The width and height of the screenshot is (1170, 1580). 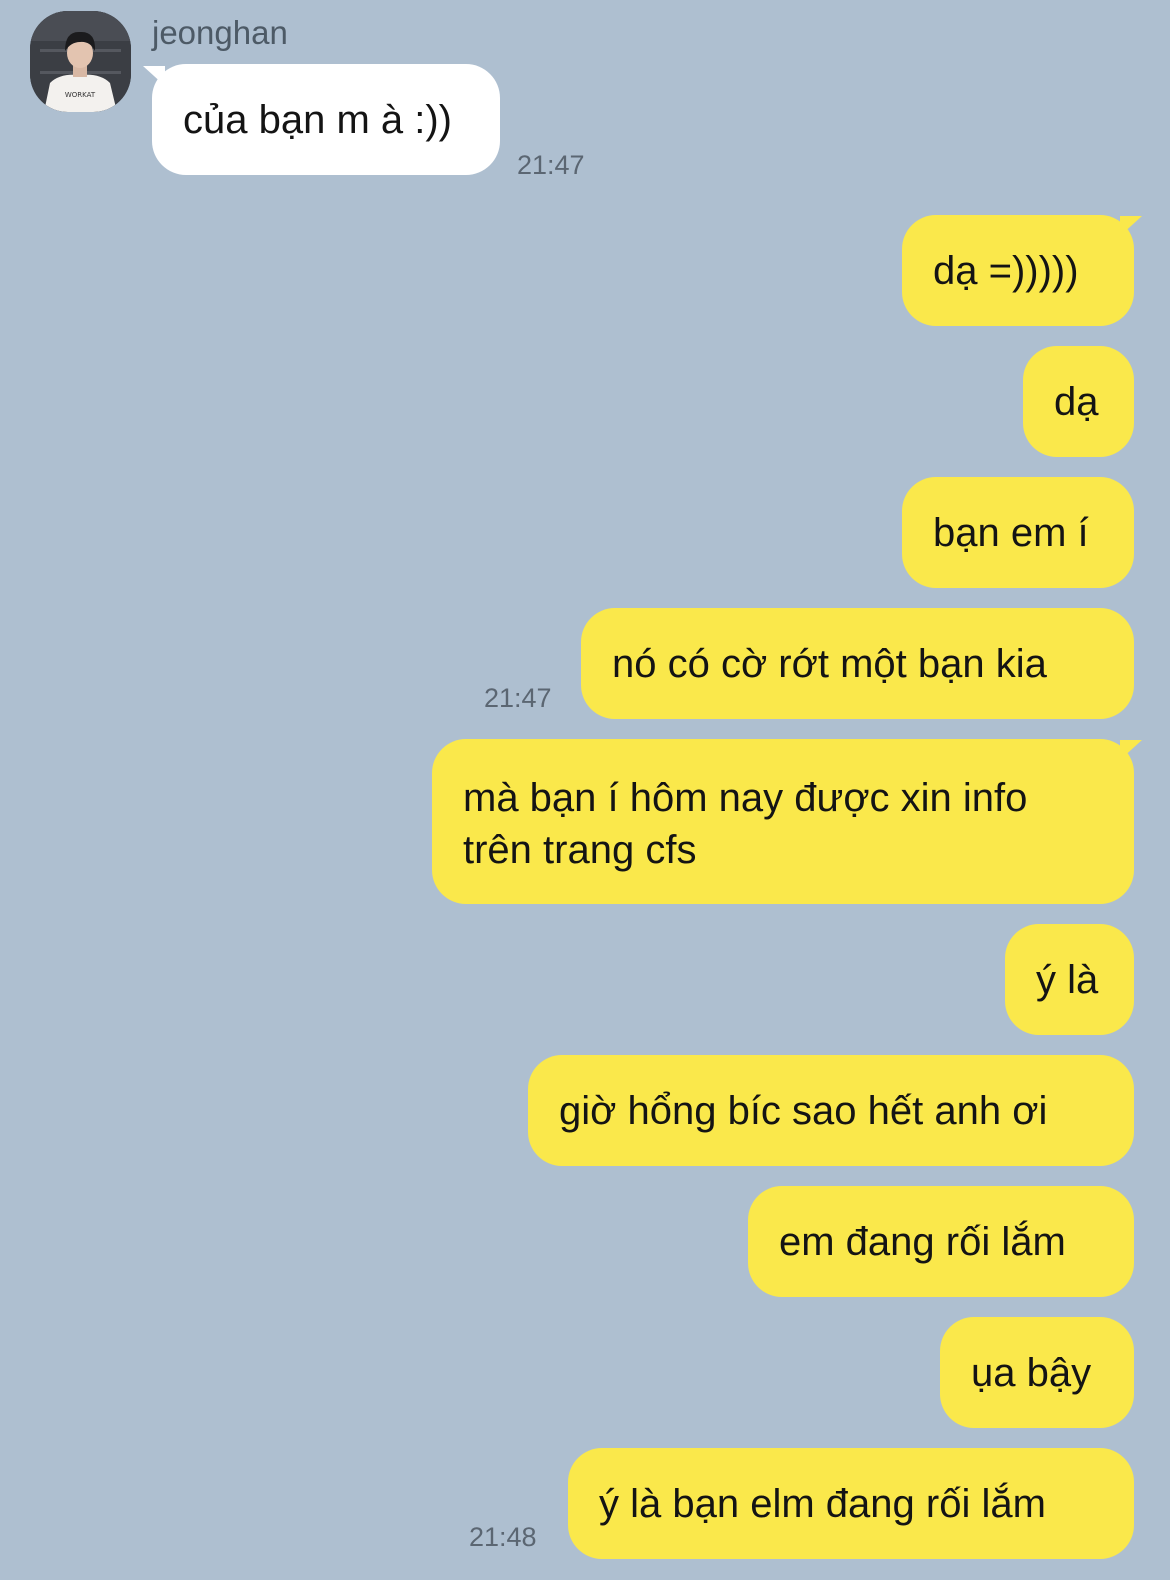 I want to click on message-text: ý là, so click(x=1067, y=979).